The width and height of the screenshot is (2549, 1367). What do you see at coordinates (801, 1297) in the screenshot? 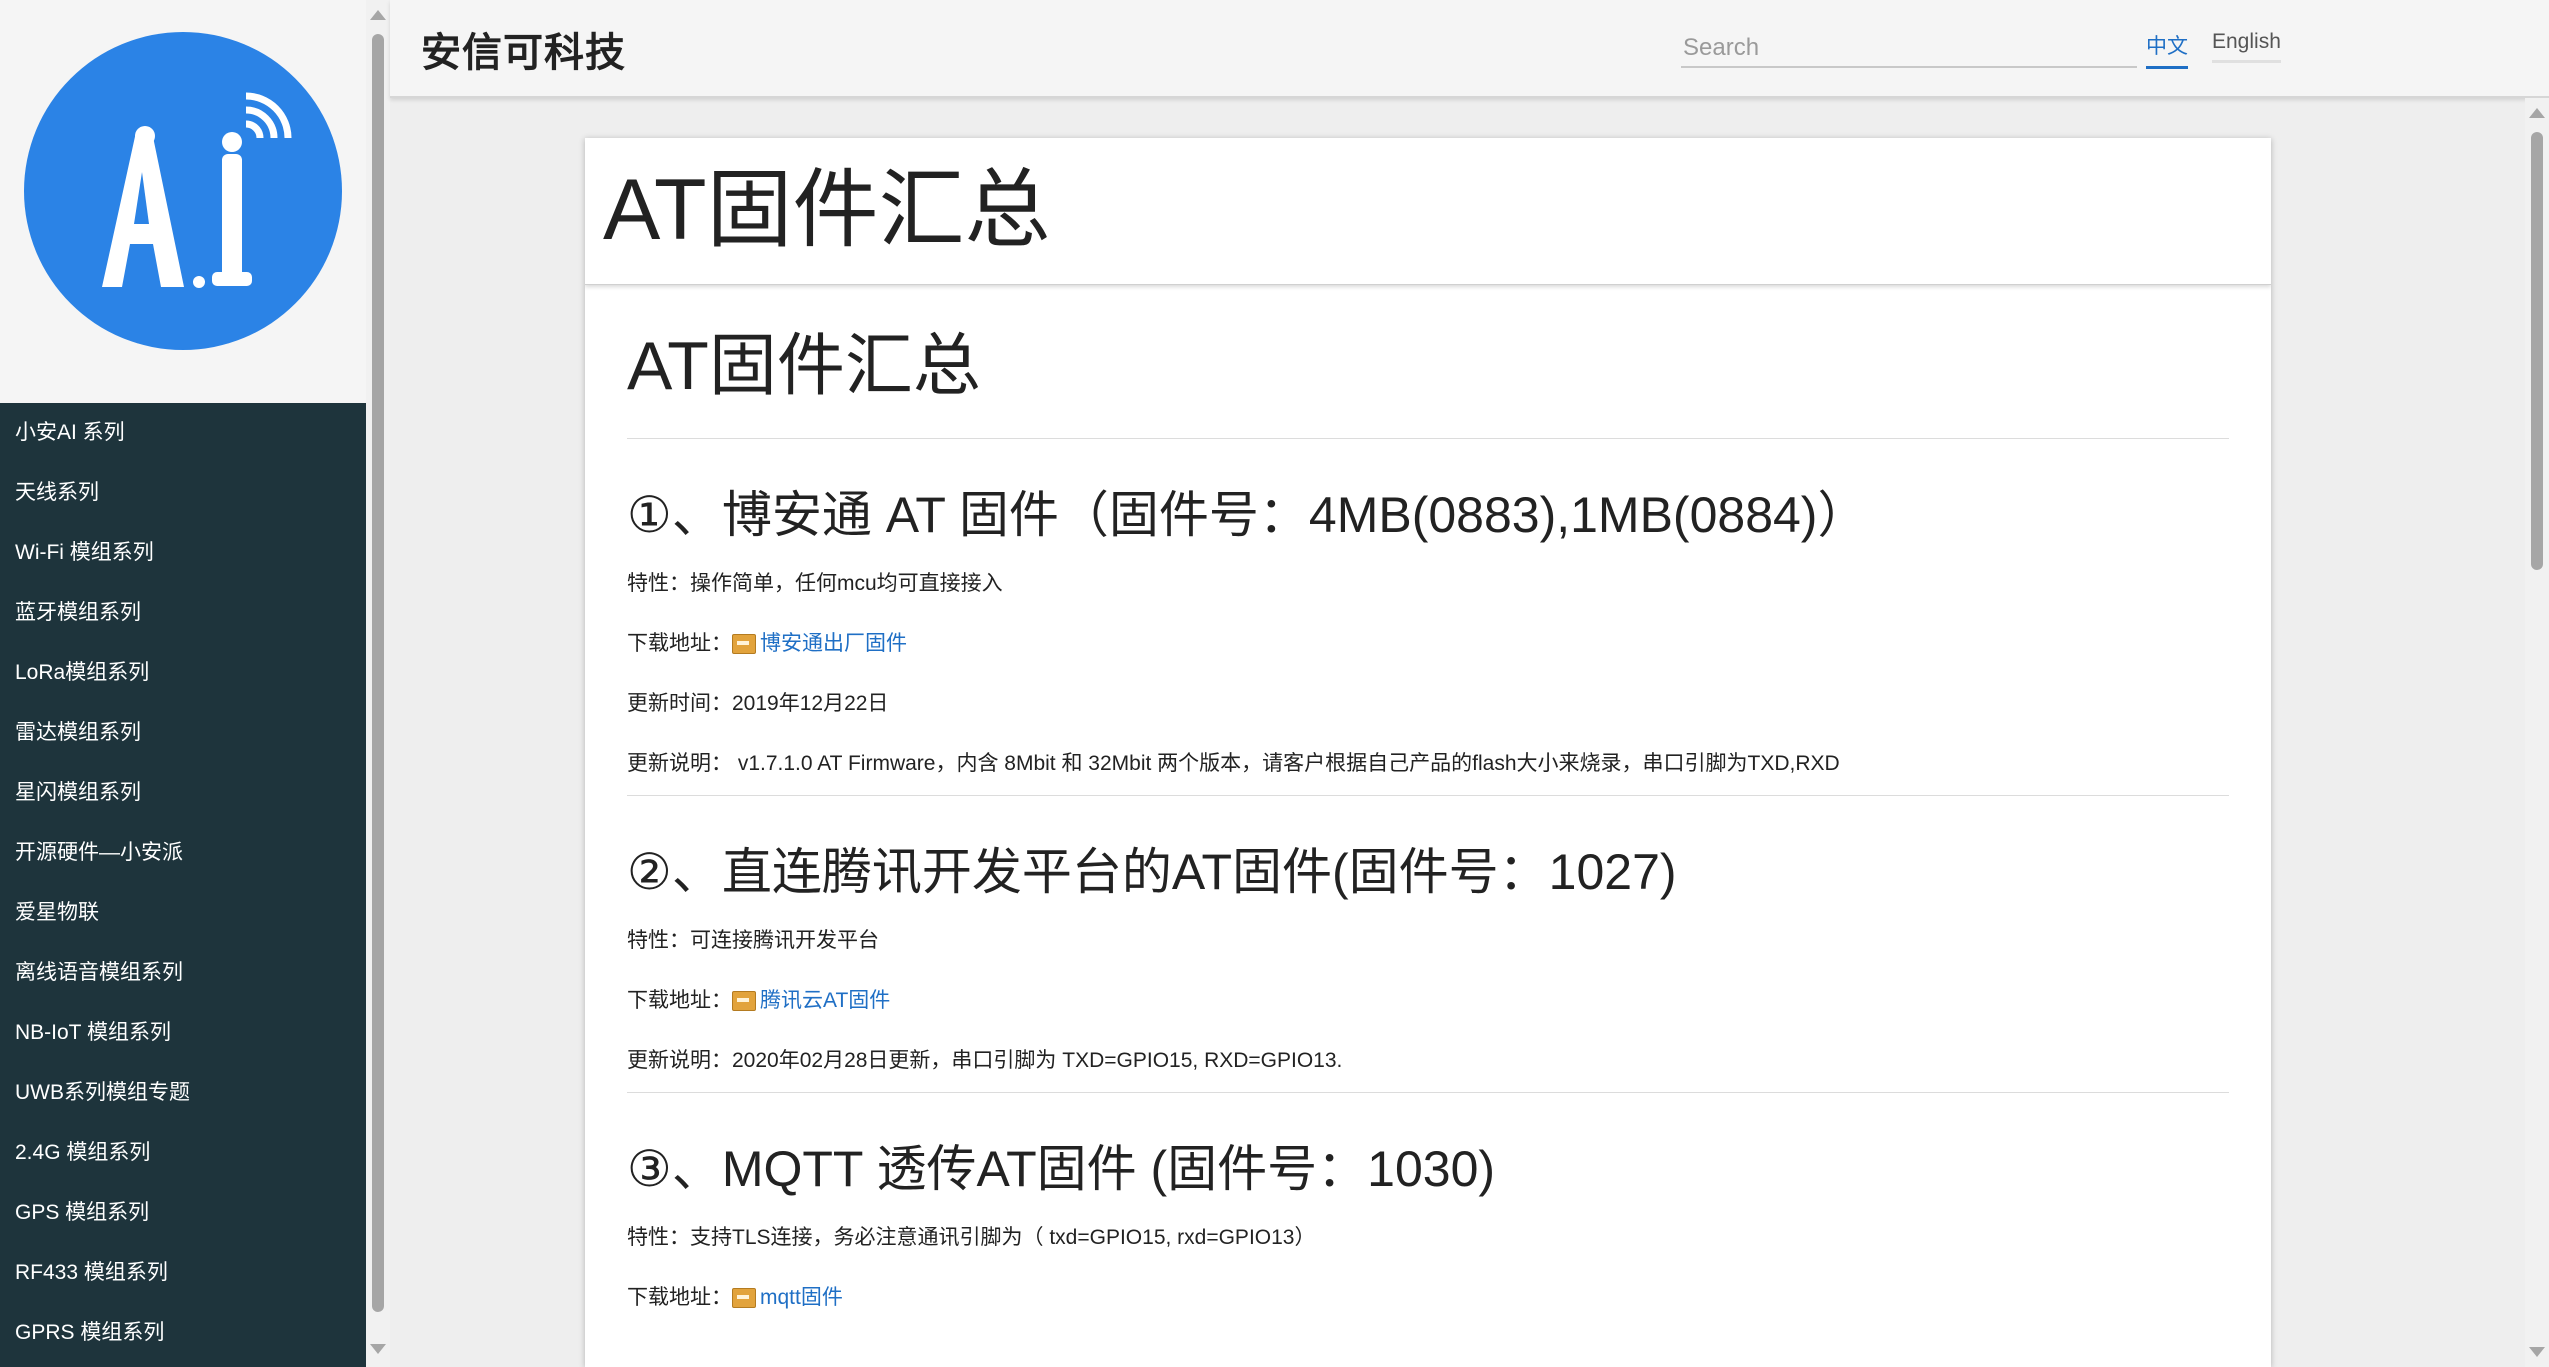
I see `download-link-mqtt: mqtt固件` at bounding box center [801, 1297].